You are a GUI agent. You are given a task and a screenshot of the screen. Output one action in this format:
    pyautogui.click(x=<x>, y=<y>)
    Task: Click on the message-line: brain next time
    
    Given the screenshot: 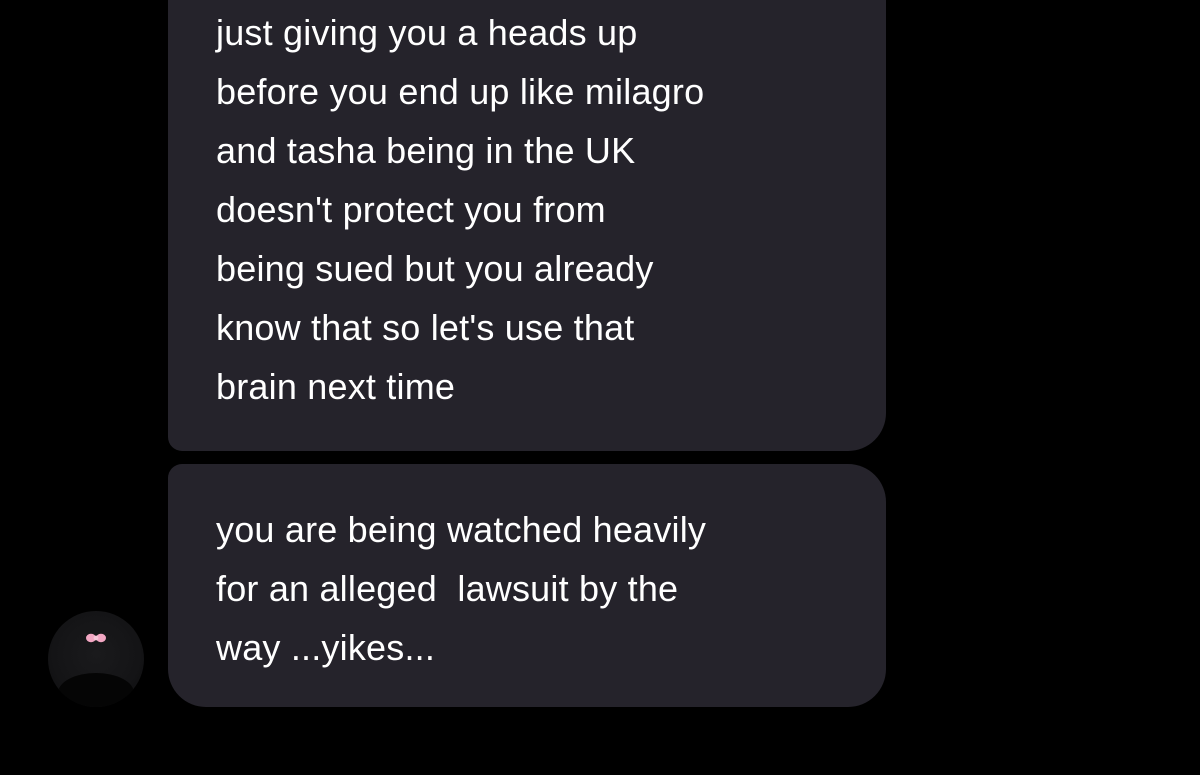 What is the action you would take?
    pyautogui.click(x=336, y=386)
    